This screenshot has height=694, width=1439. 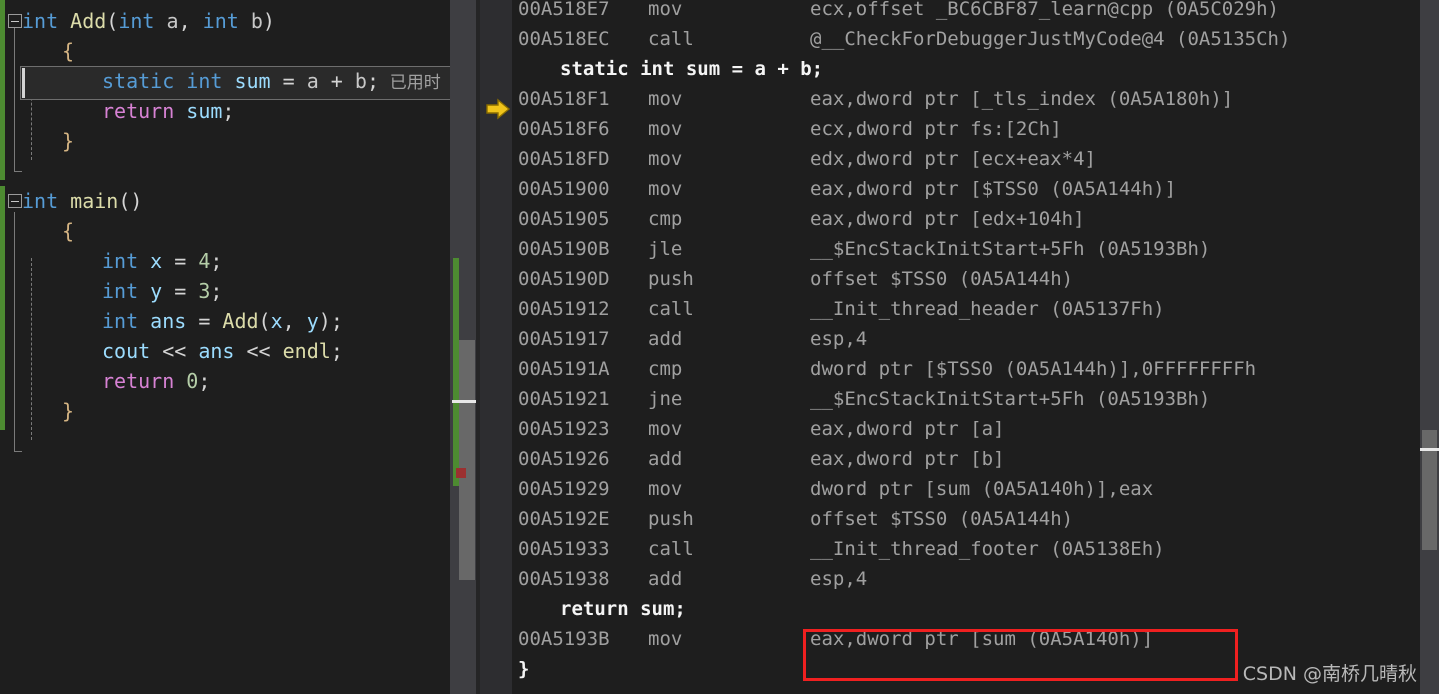 What do you see at coordinates (665, 399) in the screenshot?
I see `instruction-mnemonic: jne` at bounding box center [665, 399].